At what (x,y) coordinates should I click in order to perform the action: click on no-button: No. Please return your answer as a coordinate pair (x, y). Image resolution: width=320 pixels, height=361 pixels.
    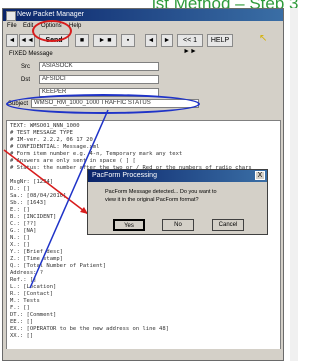
    Looking at the image, I should click on (178, 225).